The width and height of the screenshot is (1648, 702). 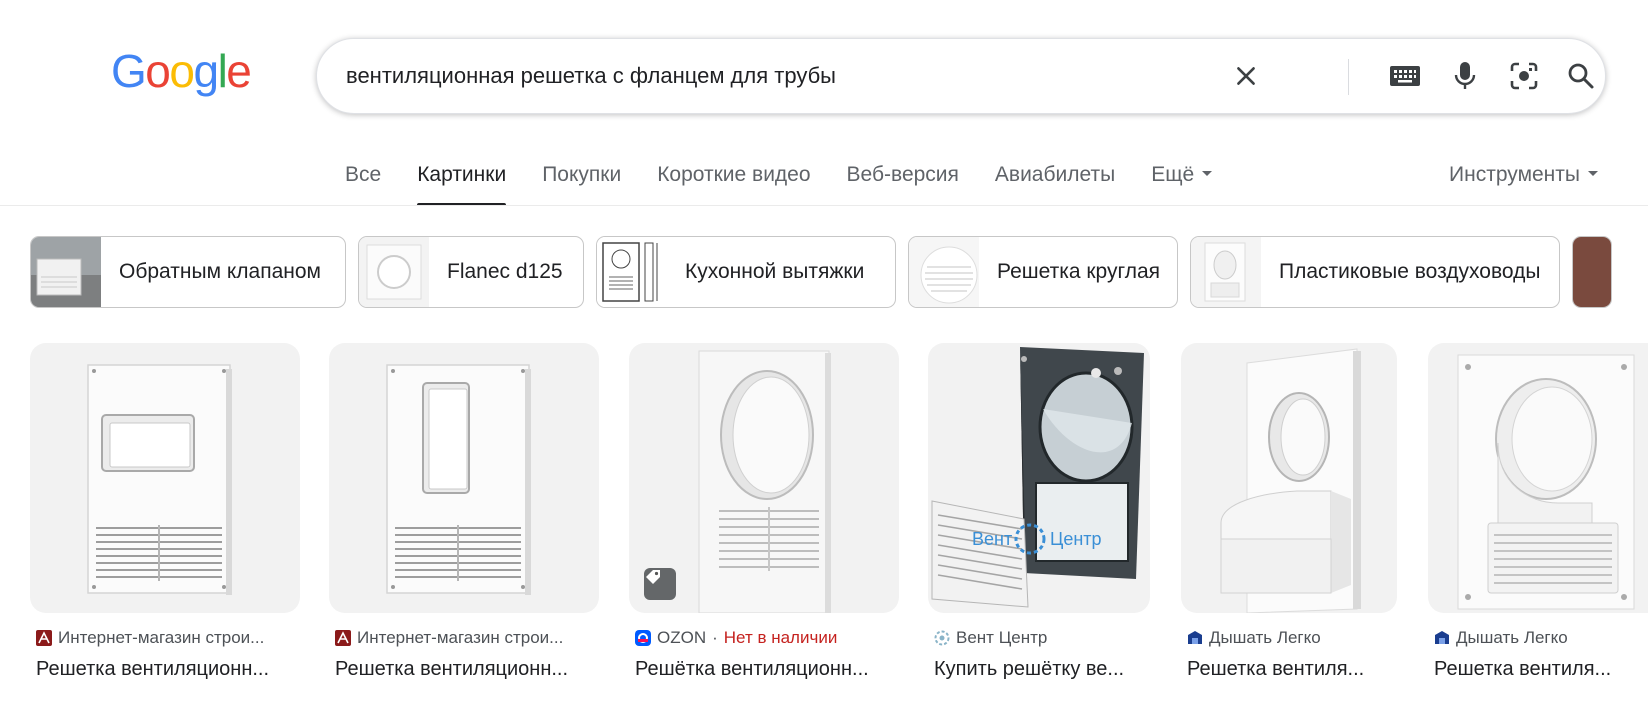 I want to click on chip-label: Решетка круглая, so click(x=1079, y=271).